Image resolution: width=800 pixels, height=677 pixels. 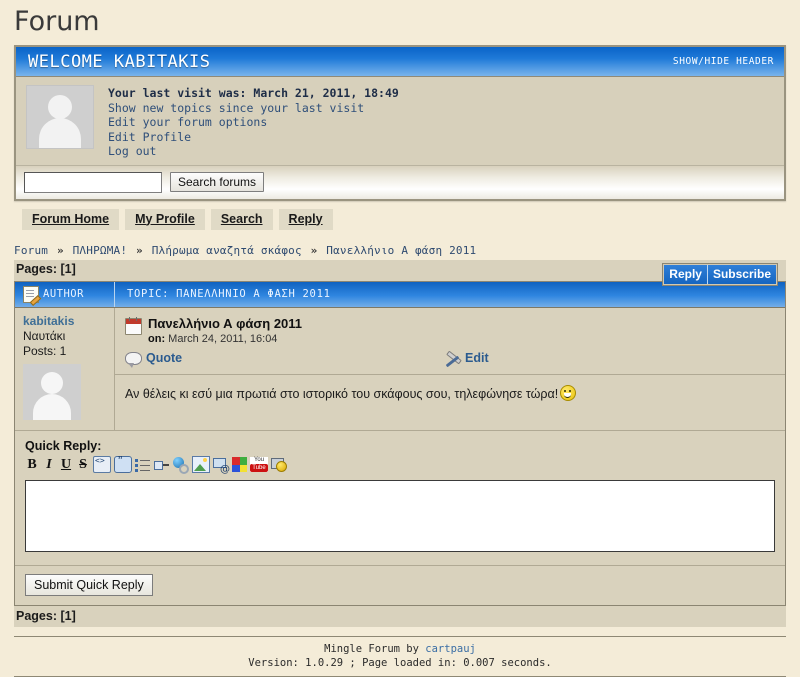 What do you see at coordinates (31, 250) in the screenshot?
I see `breadcrumb-item-forum: Forum` at bounding box center [31, 250].